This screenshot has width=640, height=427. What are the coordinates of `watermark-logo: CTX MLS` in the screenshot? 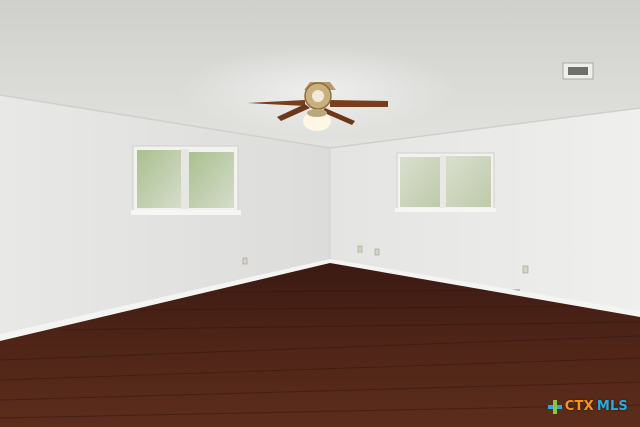 It's located at (587, 406).